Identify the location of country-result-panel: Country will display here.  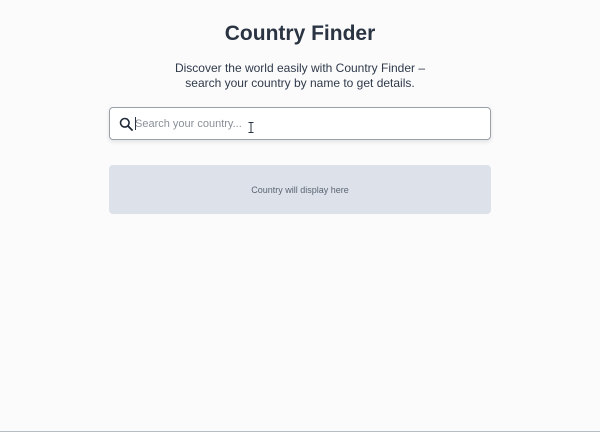
(300, 189).